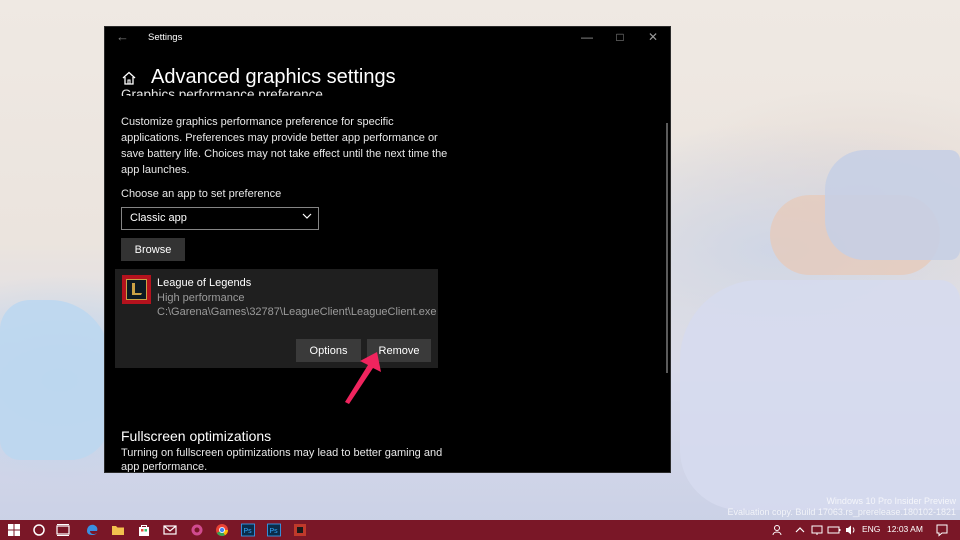 Image resolution: width=960 pixels, height=540 pixels. I want to click on chevron-down-icon, so click(307, 216).